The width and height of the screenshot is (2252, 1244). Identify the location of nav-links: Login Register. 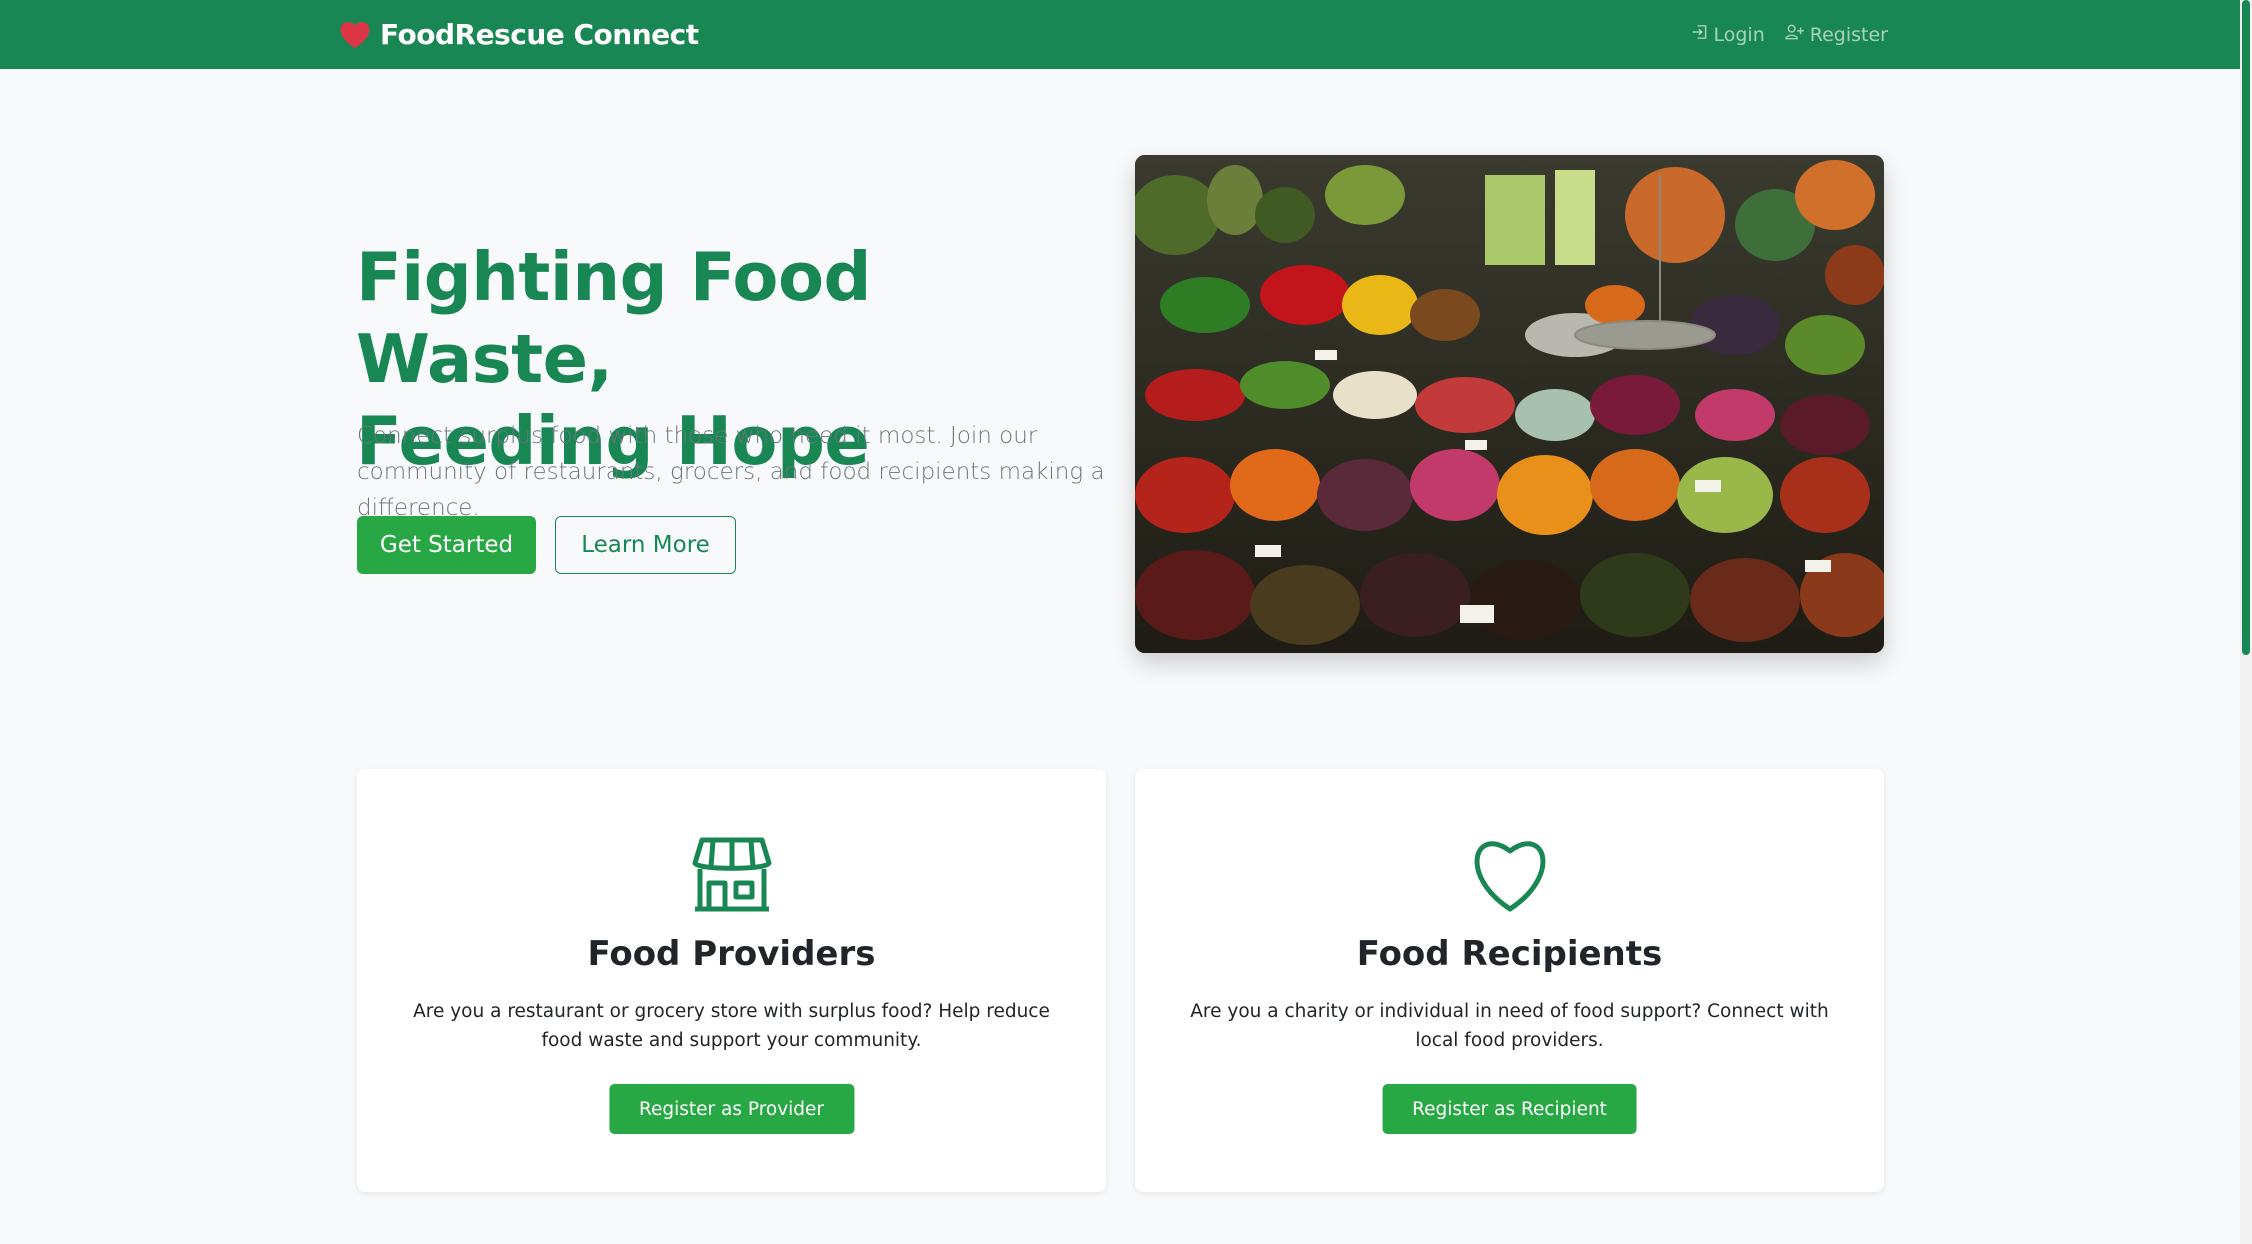
(1789, 34).